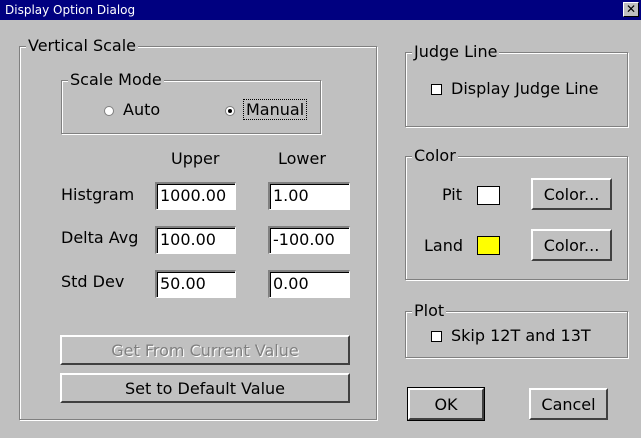  What do you see at coordinates (435, 156) in the screenshot?
I see `color-title: Color` at bounding box center [435, 156].